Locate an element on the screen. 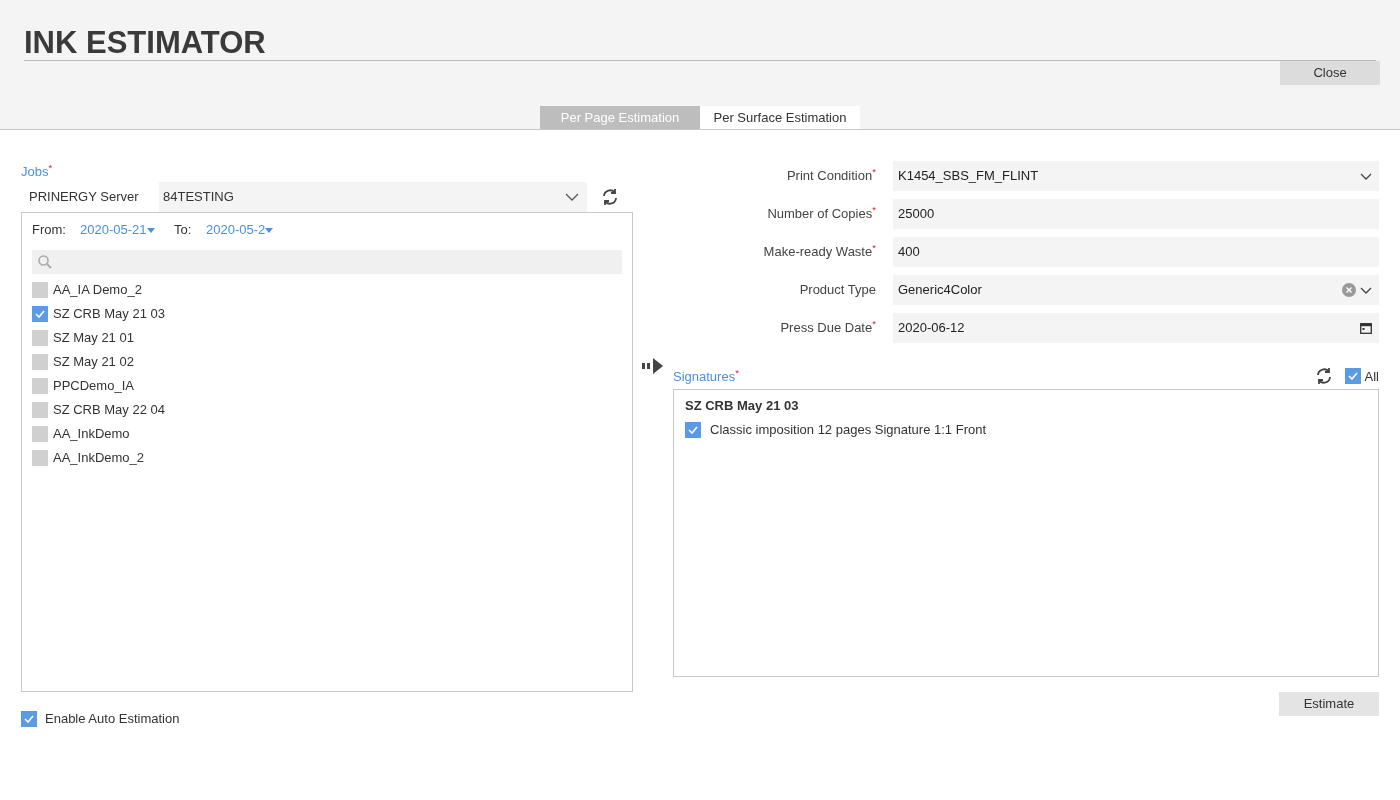 This screenshot has height=800, width=1400. input-field: 400 is located at coordinates (1136, 252).